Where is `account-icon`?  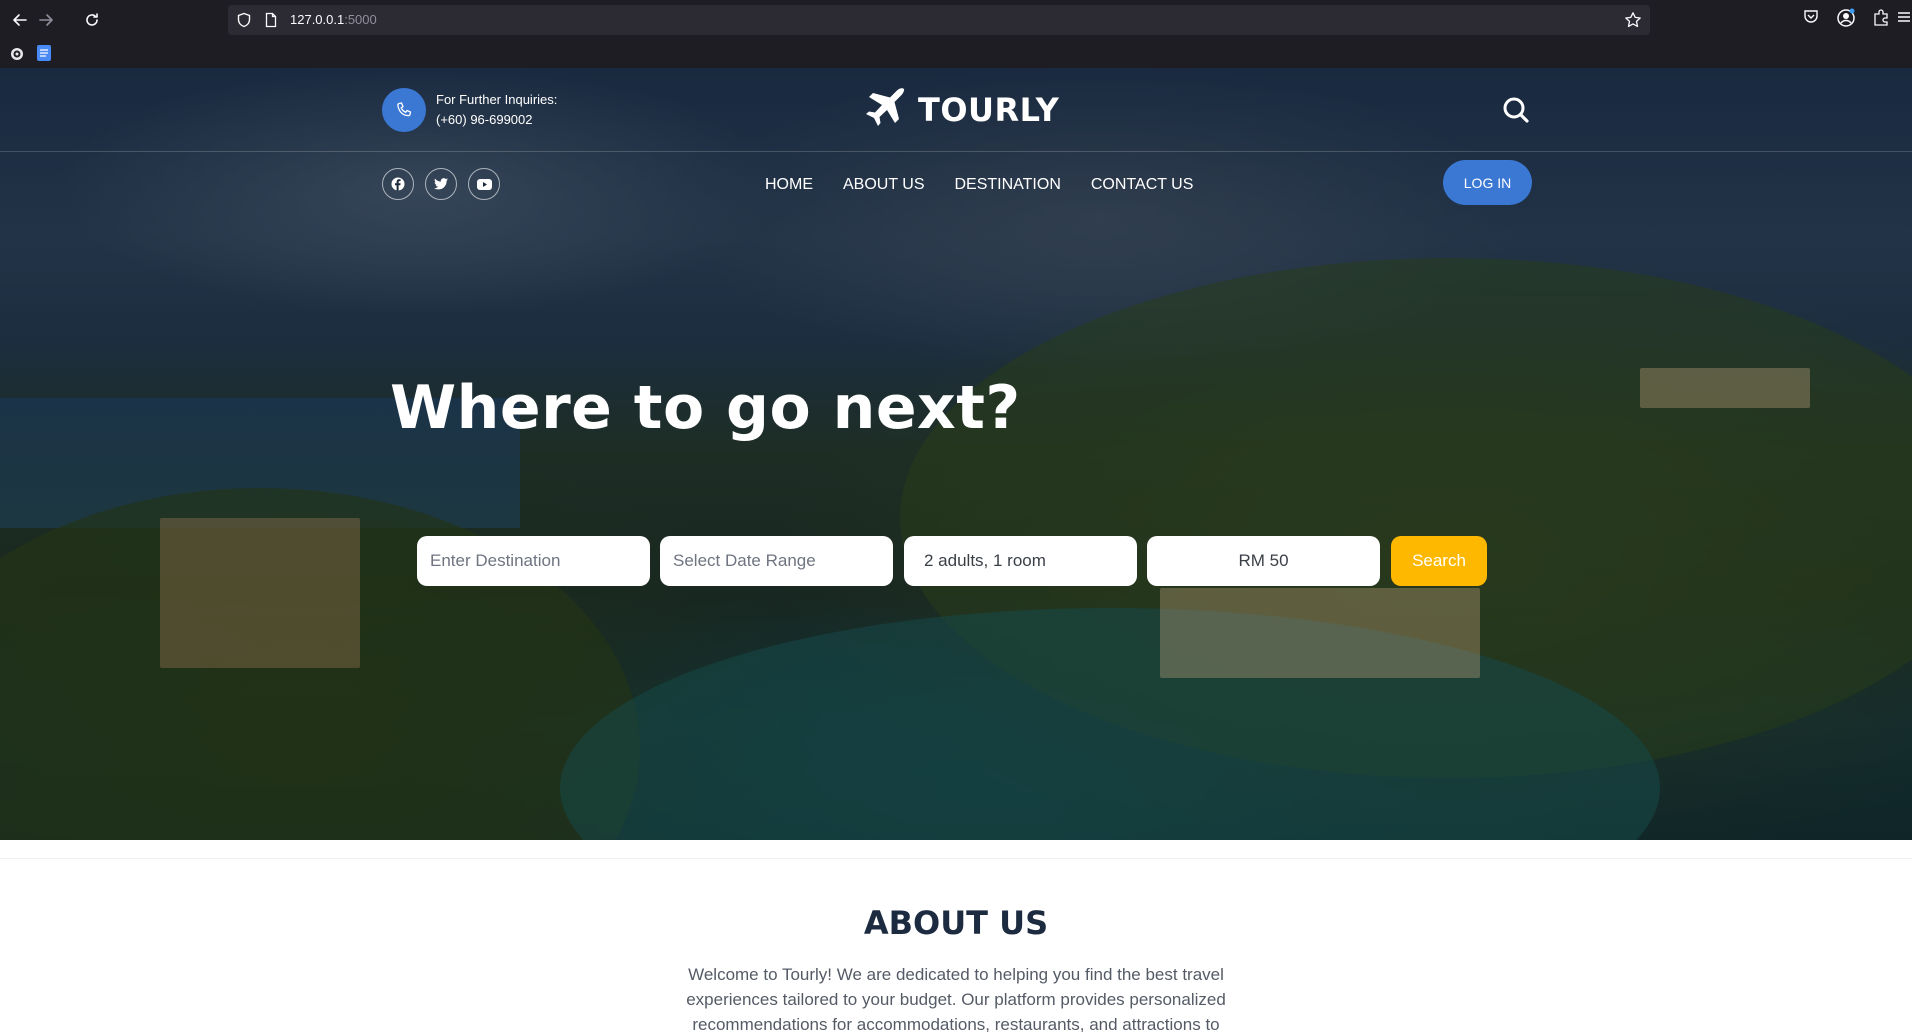
account-icon is located at coordinates (1846, 20).